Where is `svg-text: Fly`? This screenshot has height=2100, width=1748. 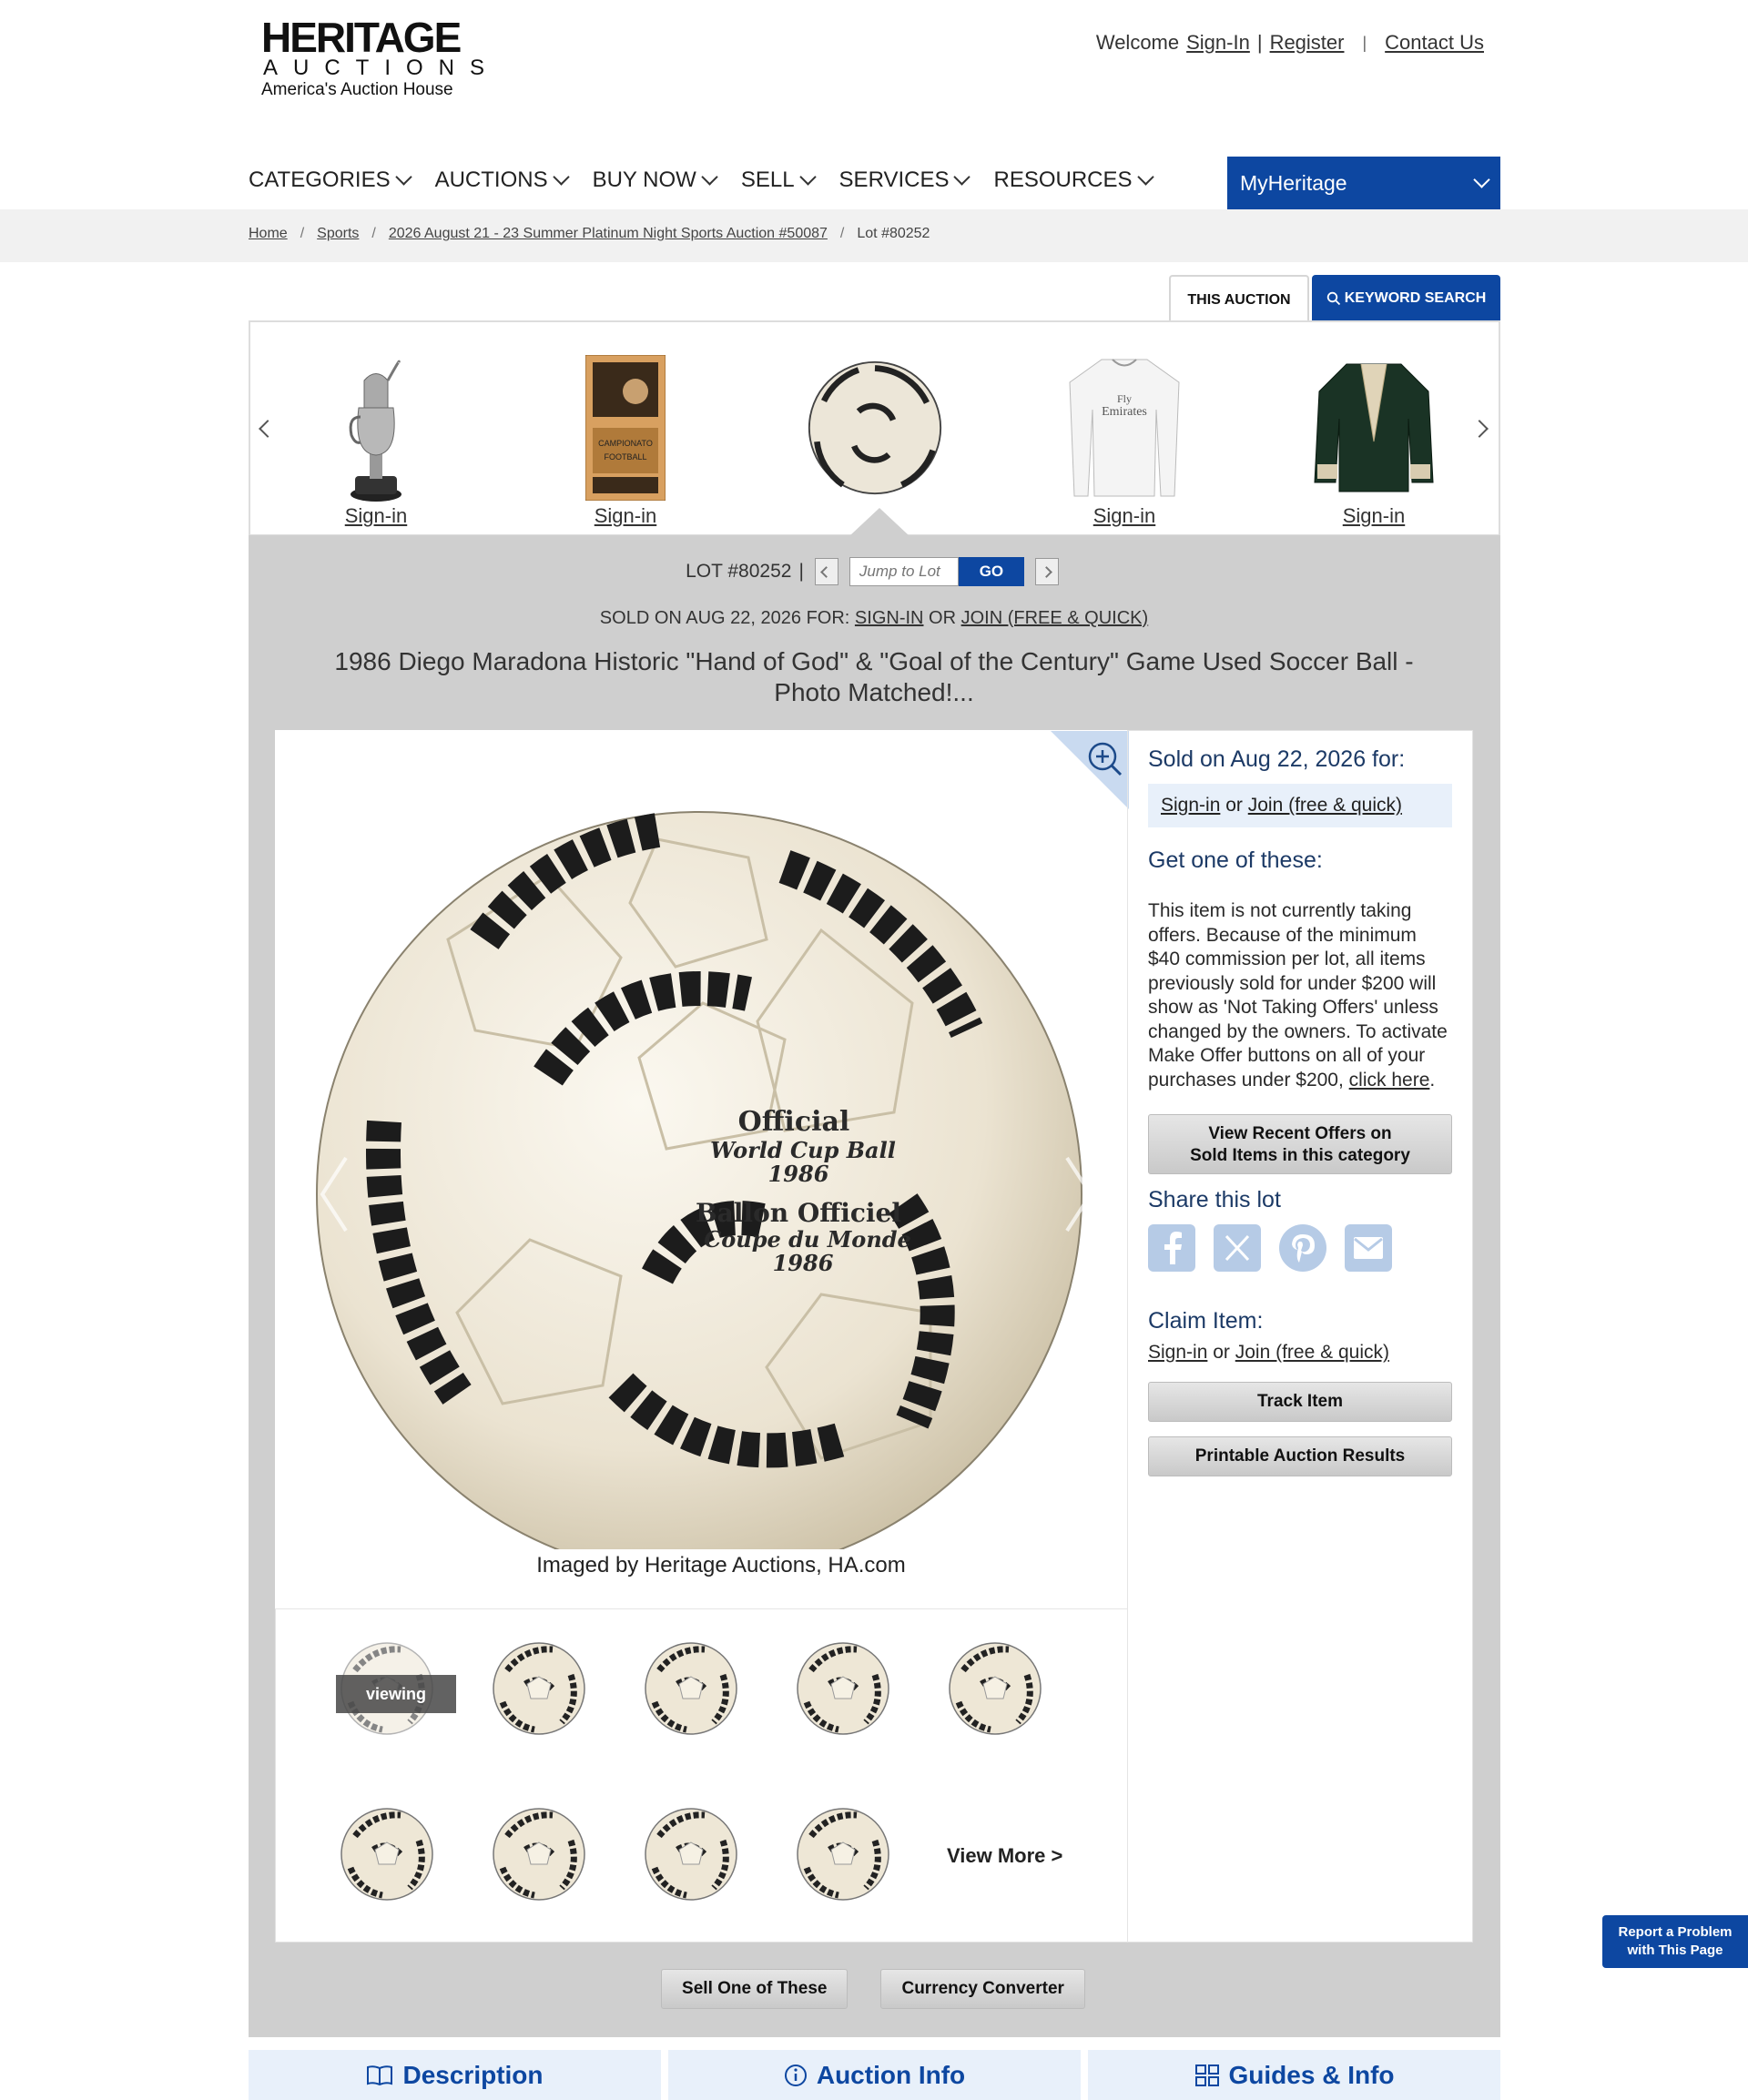 svg-text: Fly is located at coordinates (1124, 398).